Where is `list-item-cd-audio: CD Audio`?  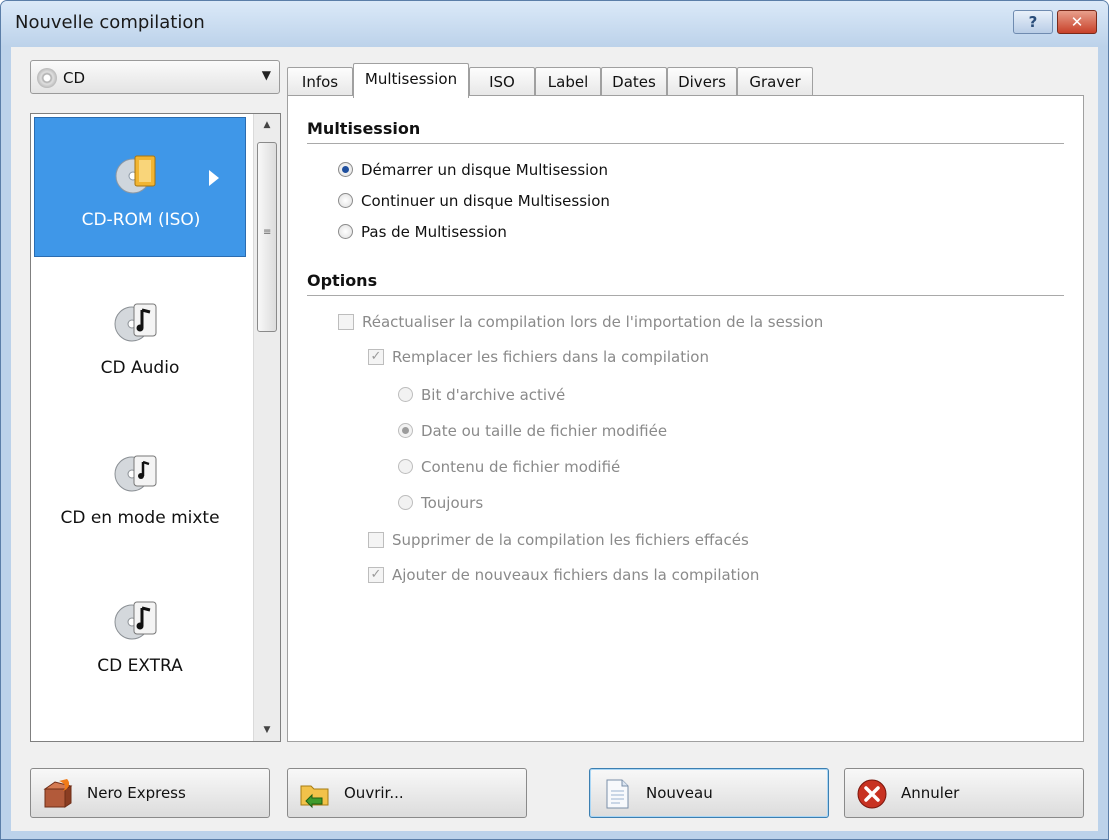 list-item-cd-audio: CD Audio is located at coordinates (140, 336).